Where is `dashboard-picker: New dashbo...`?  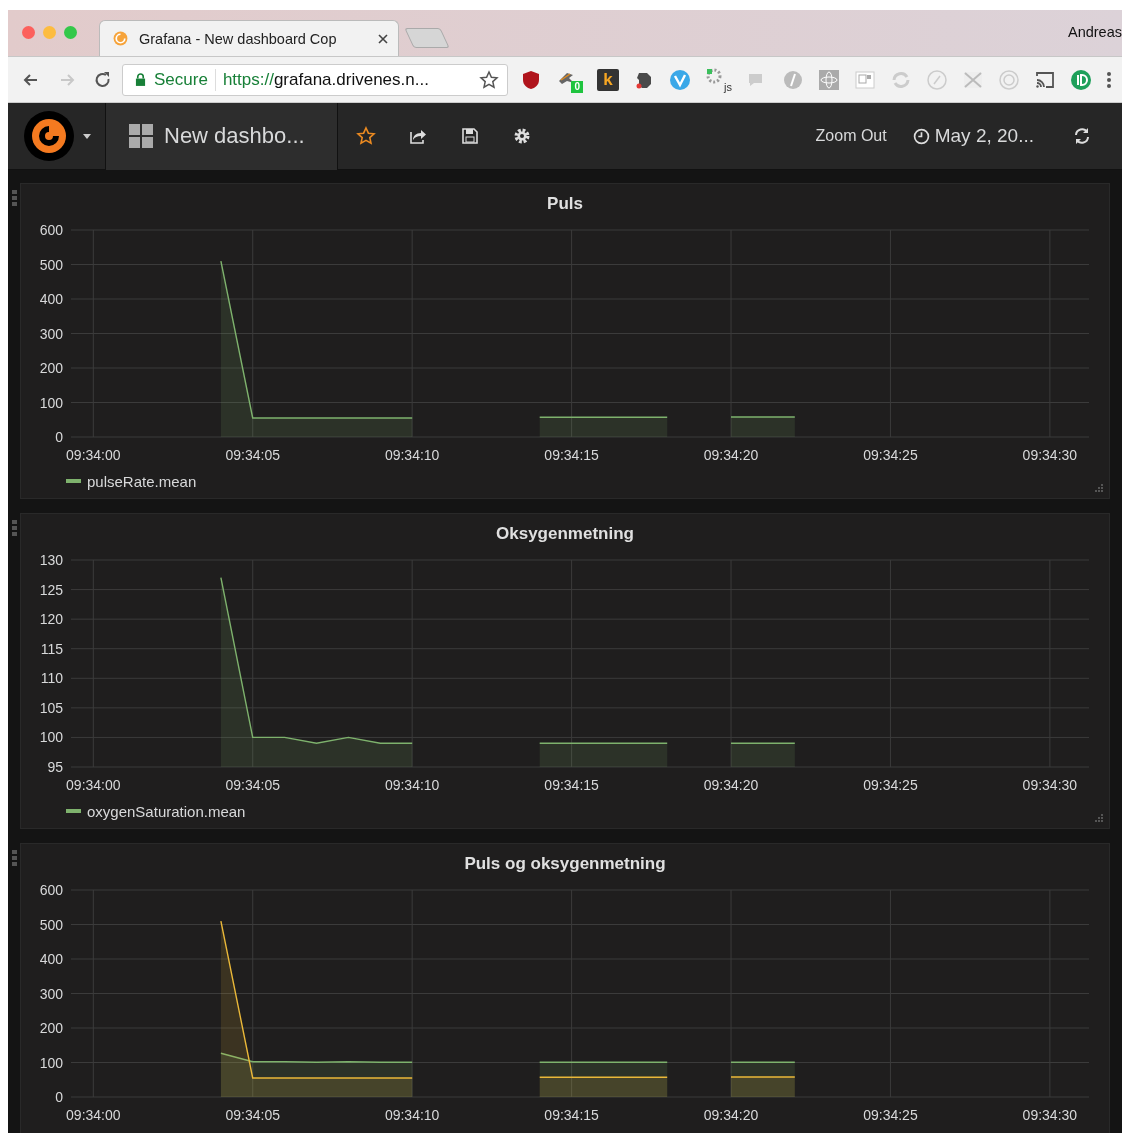 dashboard-picker: New dashbo... is located at coordinates (222, 136).